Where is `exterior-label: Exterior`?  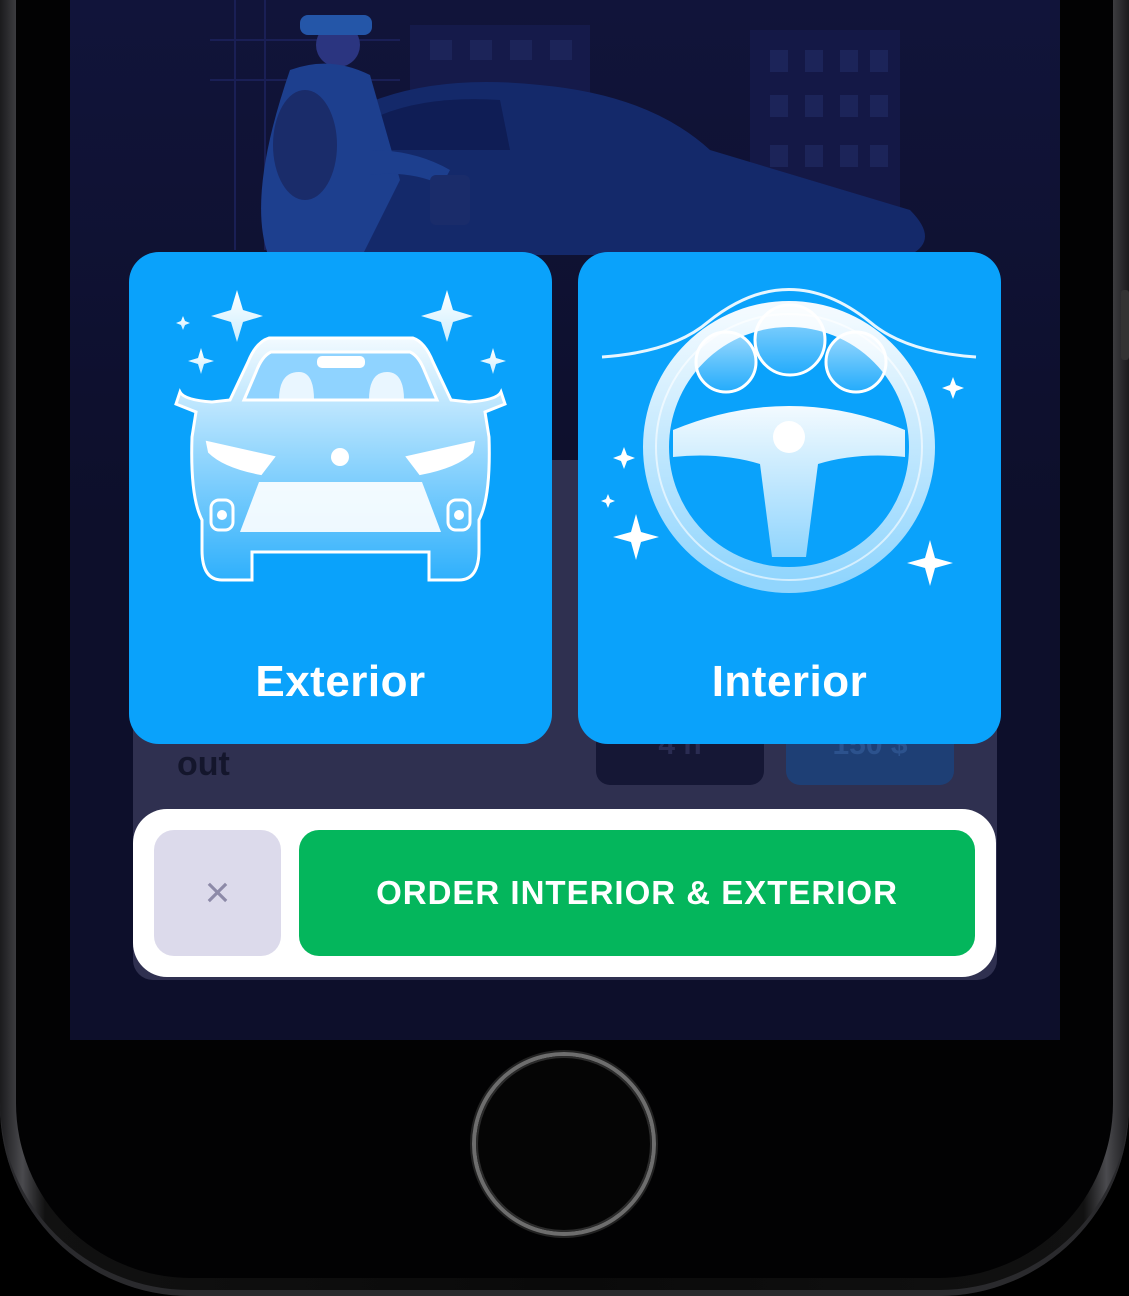 exterior-label: Exterior is located at coordinates (340, 681).